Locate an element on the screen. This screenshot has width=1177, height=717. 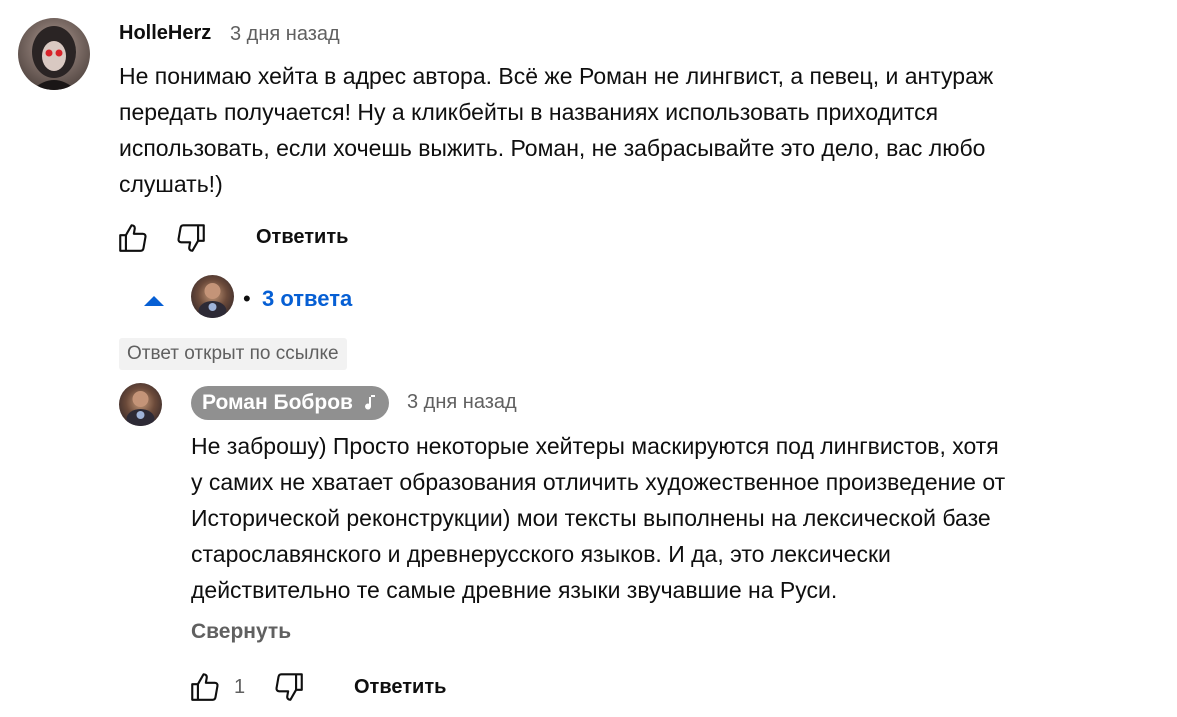
reply-author-name: Роман Бобров is located at coordinates (277, 402).